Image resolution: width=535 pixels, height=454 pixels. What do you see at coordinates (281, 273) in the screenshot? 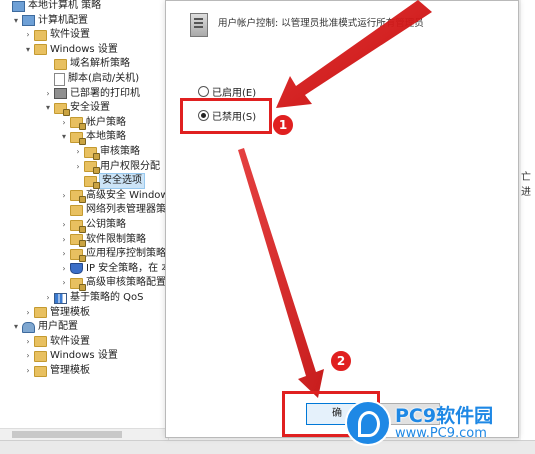
I see `arrow-to-ok-button` at bounding box center [281, 273].